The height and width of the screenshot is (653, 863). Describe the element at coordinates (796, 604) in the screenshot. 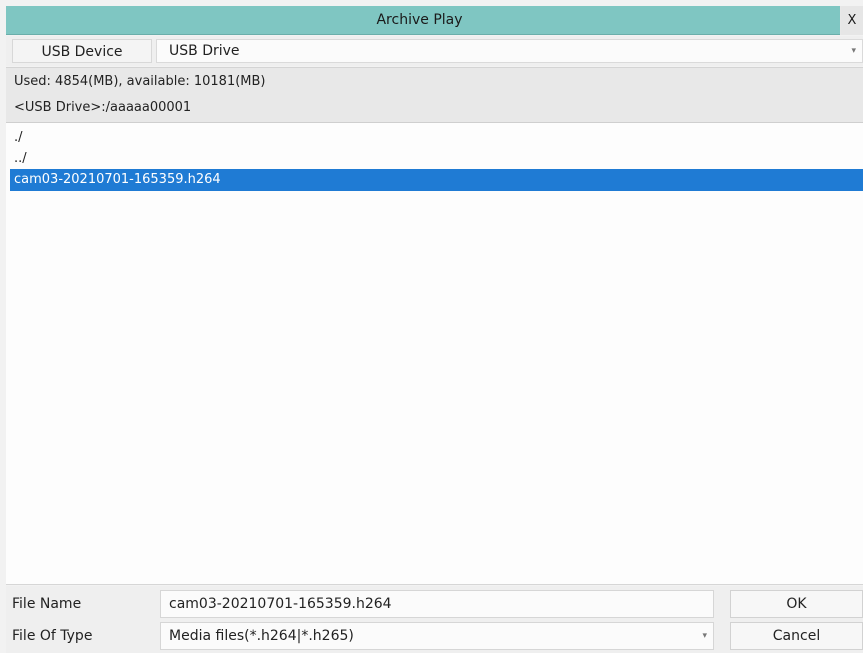

I see `ok-button: OK` at that location.